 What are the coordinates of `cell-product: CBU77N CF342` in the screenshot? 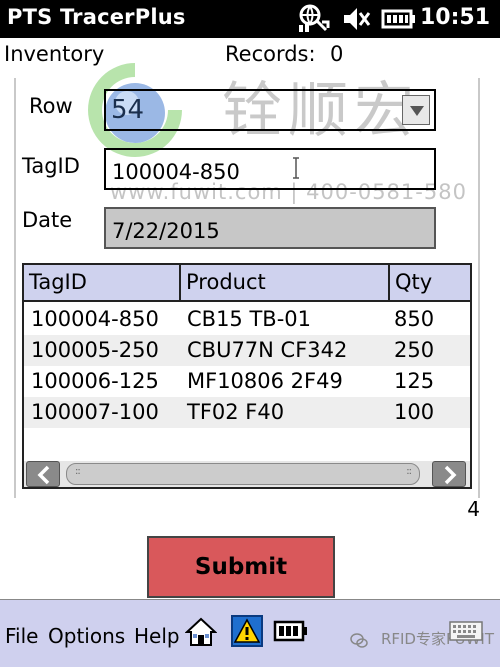 It's located at (267, 350).